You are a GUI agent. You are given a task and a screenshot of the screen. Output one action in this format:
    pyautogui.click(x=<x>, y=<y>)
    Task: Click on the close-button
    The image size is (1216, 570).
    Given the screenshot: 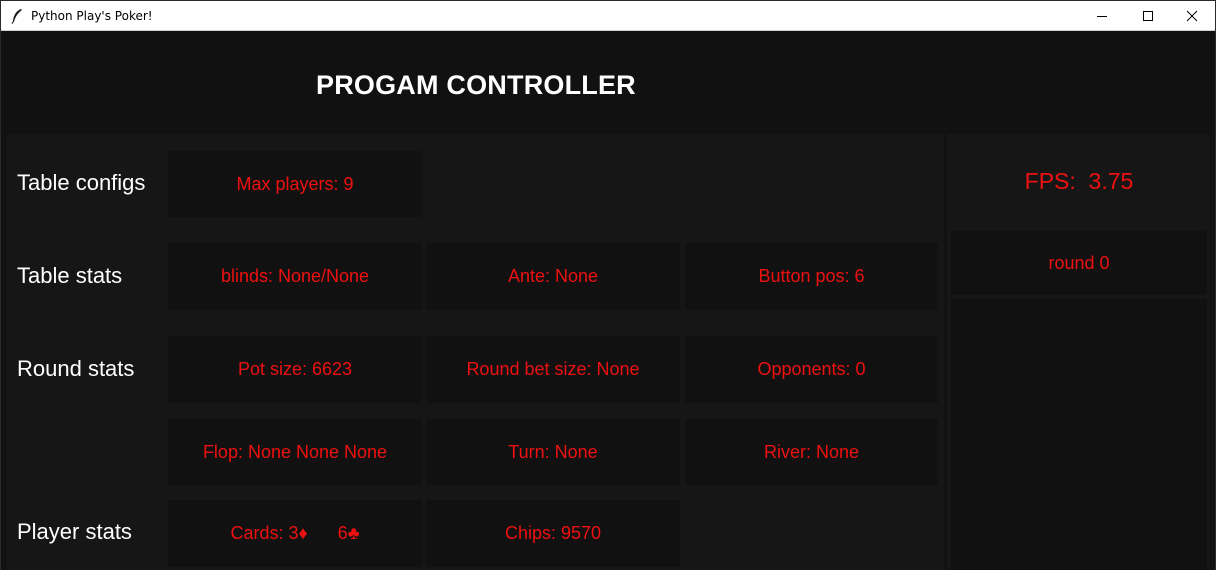 What is the action you would take?
    pyautogui.click(x=1192, y=16)
    